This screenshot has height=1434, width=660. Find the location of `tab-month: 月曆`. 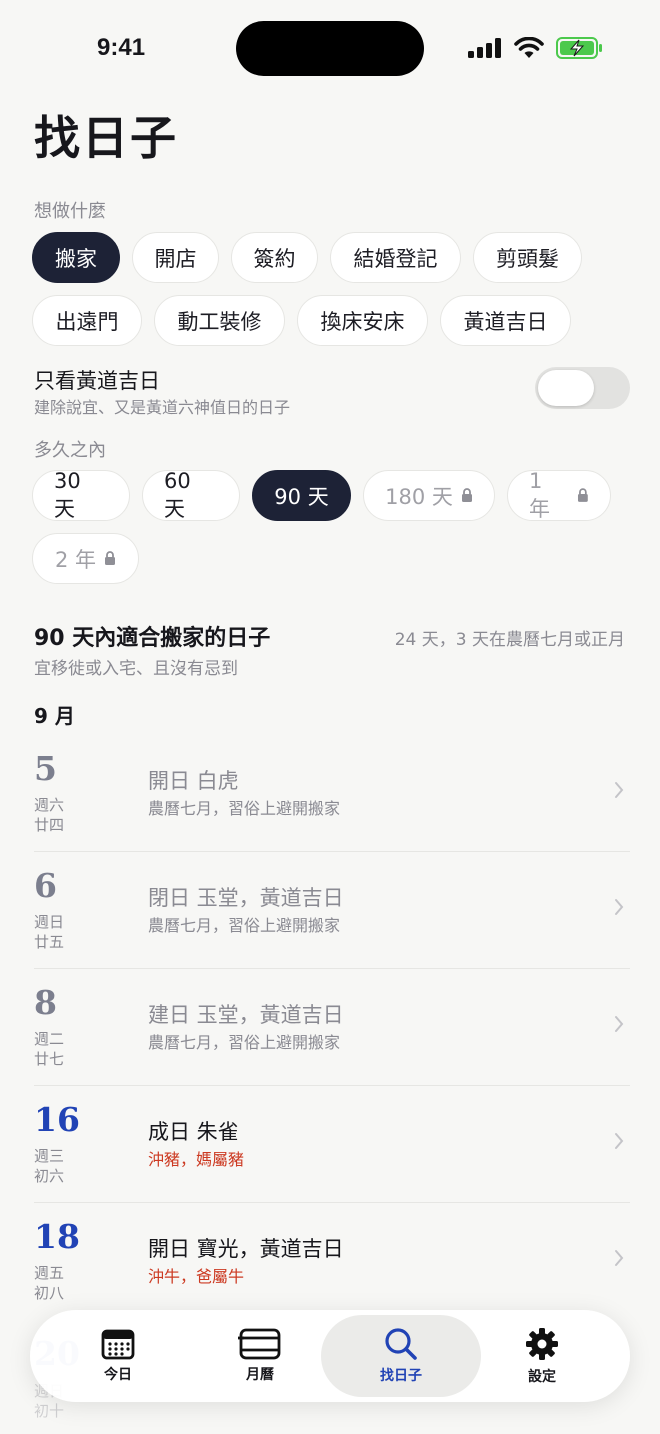

tab-month: 月曆 is located at coordinates (260, 1356).